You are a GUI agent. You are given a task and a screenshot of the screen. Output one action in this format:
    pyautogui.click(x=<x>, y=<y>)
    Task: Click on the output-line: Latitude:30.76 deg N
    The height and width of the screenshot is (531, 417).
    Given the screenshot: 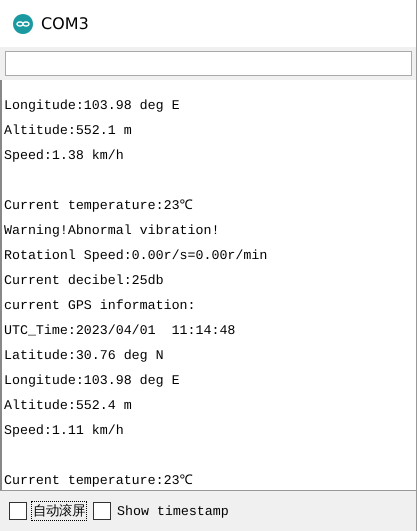 What is the action you would take?
    pyautogui.click(x=84, y=356)
    